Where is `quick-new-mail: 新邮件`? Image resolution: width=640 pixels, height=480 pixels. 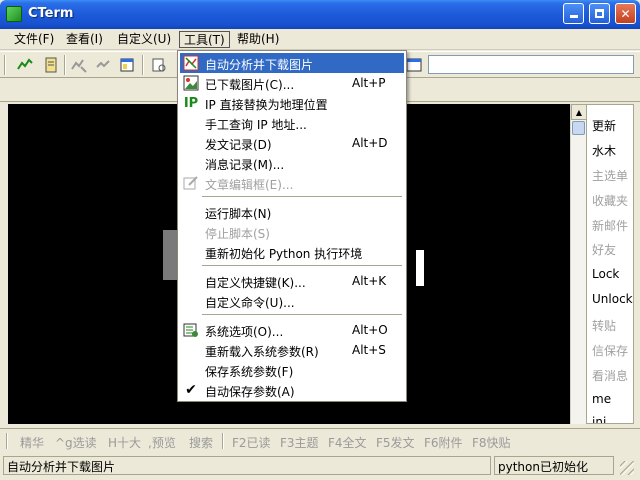
quick-new-mail: 新邮件 is located at coordinates (610, 225).